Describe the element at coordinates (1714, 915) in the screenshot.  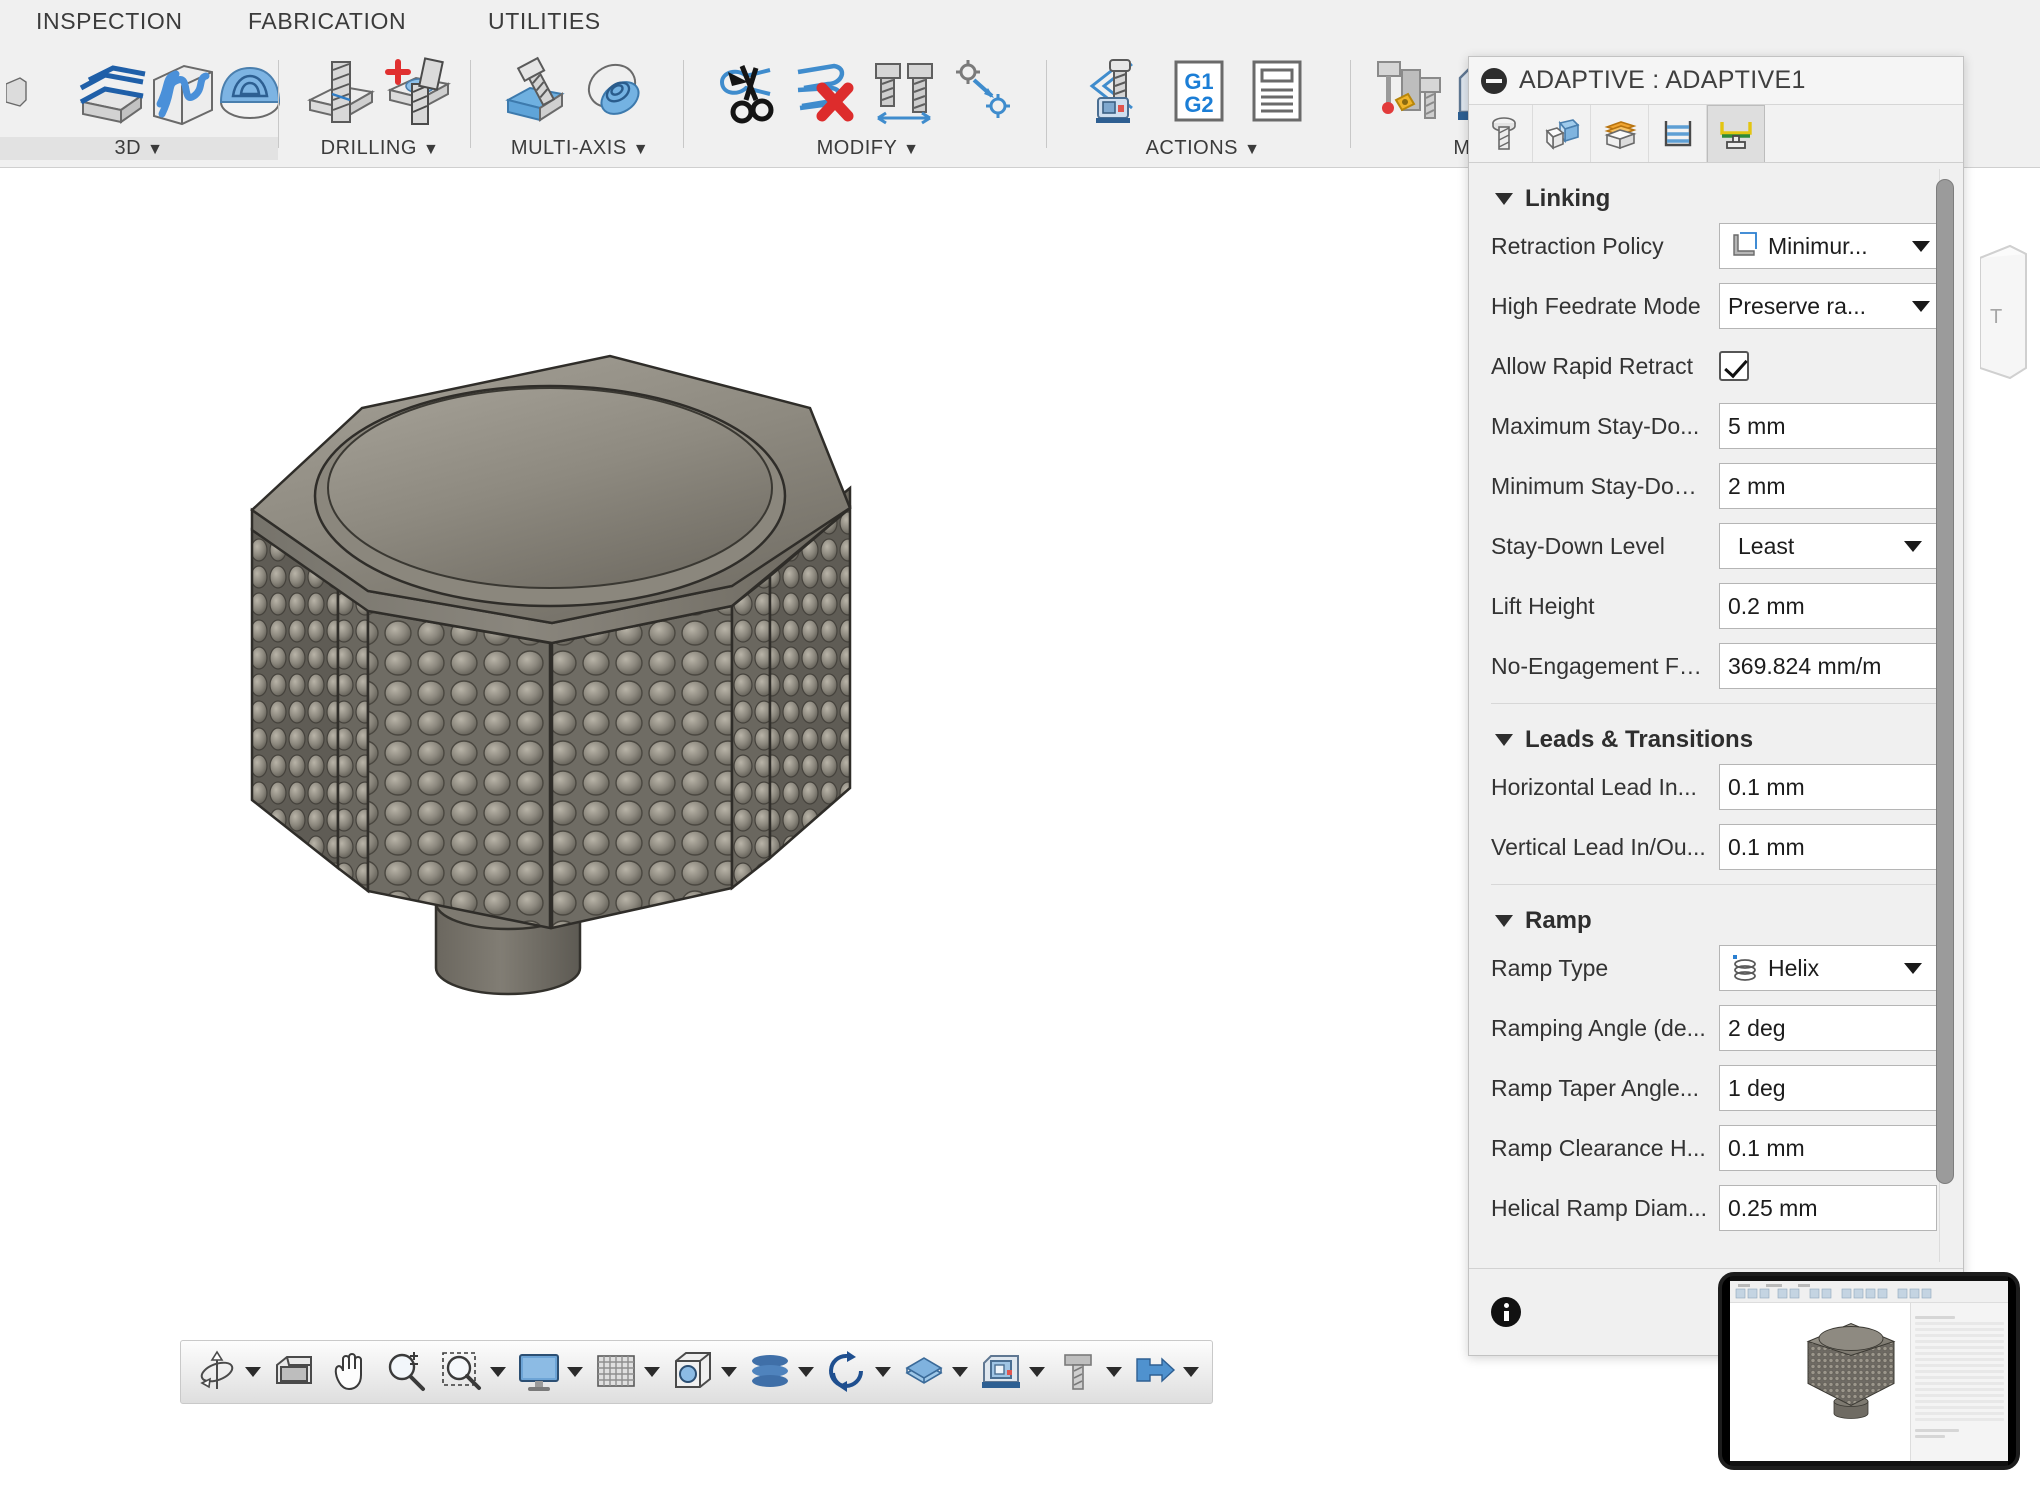
I see `section-header-ramp: Ramp` at that location.